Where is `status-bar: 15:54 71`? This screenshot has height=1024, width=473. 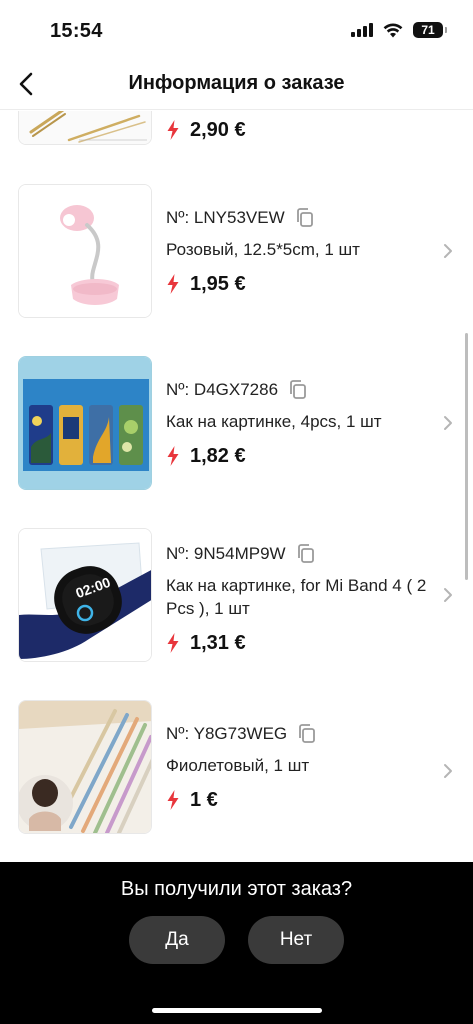
status-bar: 15:54 71 is located at coordinates (236, 30).